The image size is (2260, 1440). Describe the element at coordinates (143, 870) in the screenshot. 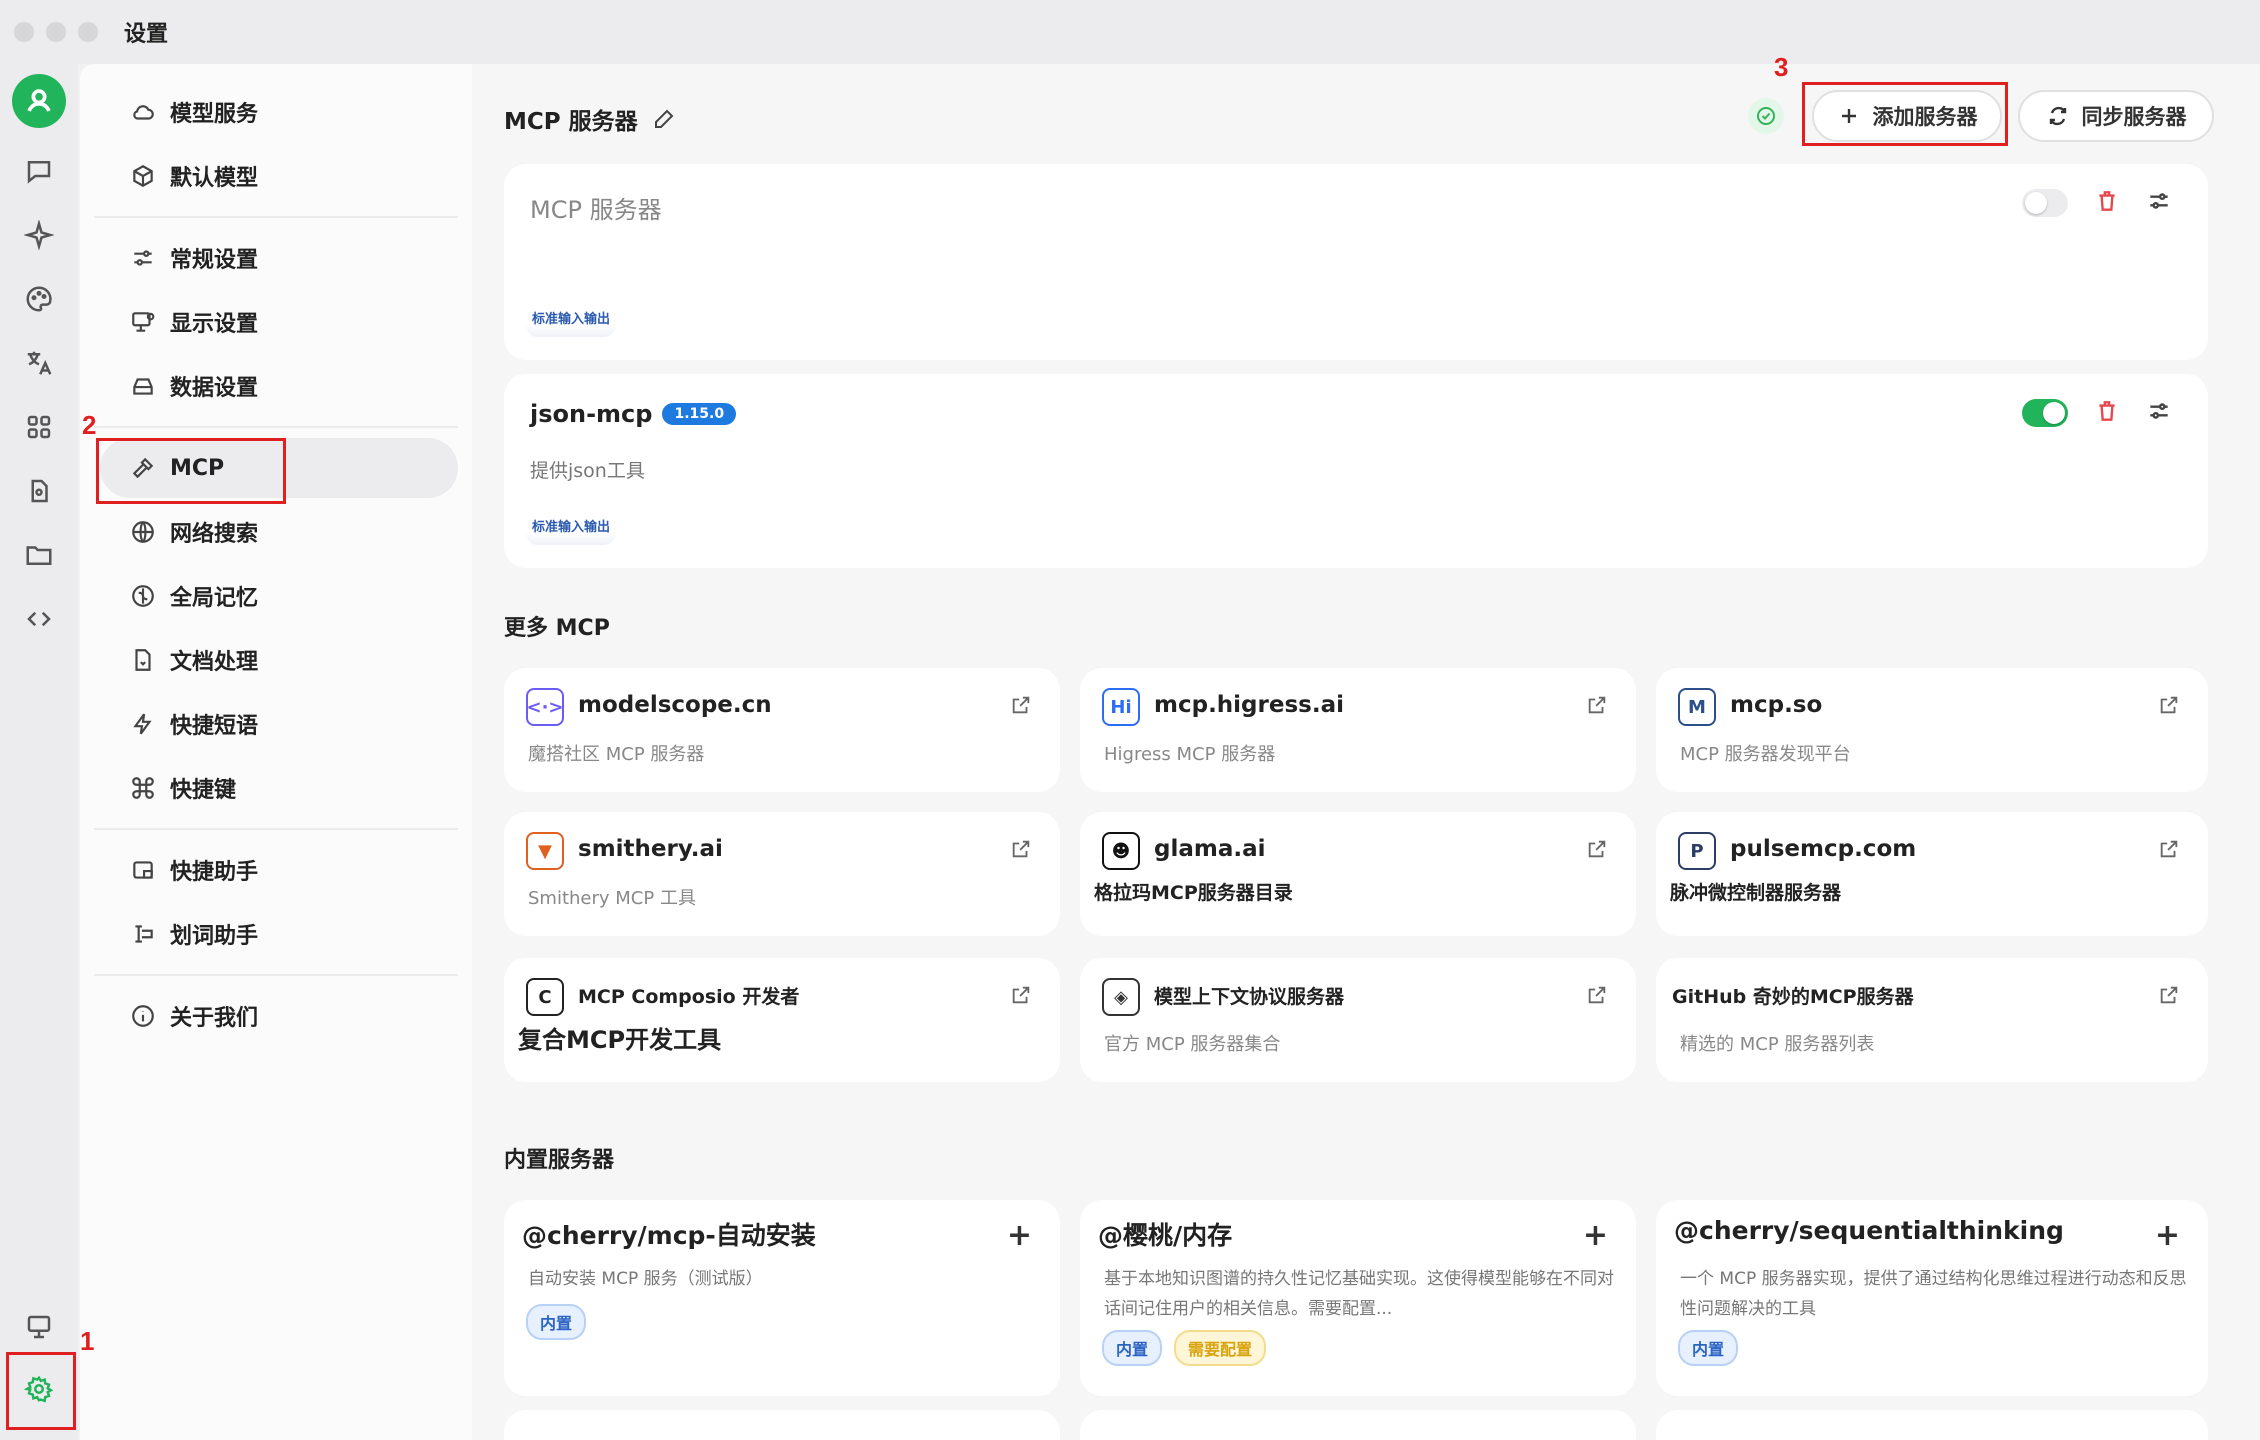

I see `assistant-icon` at that location.